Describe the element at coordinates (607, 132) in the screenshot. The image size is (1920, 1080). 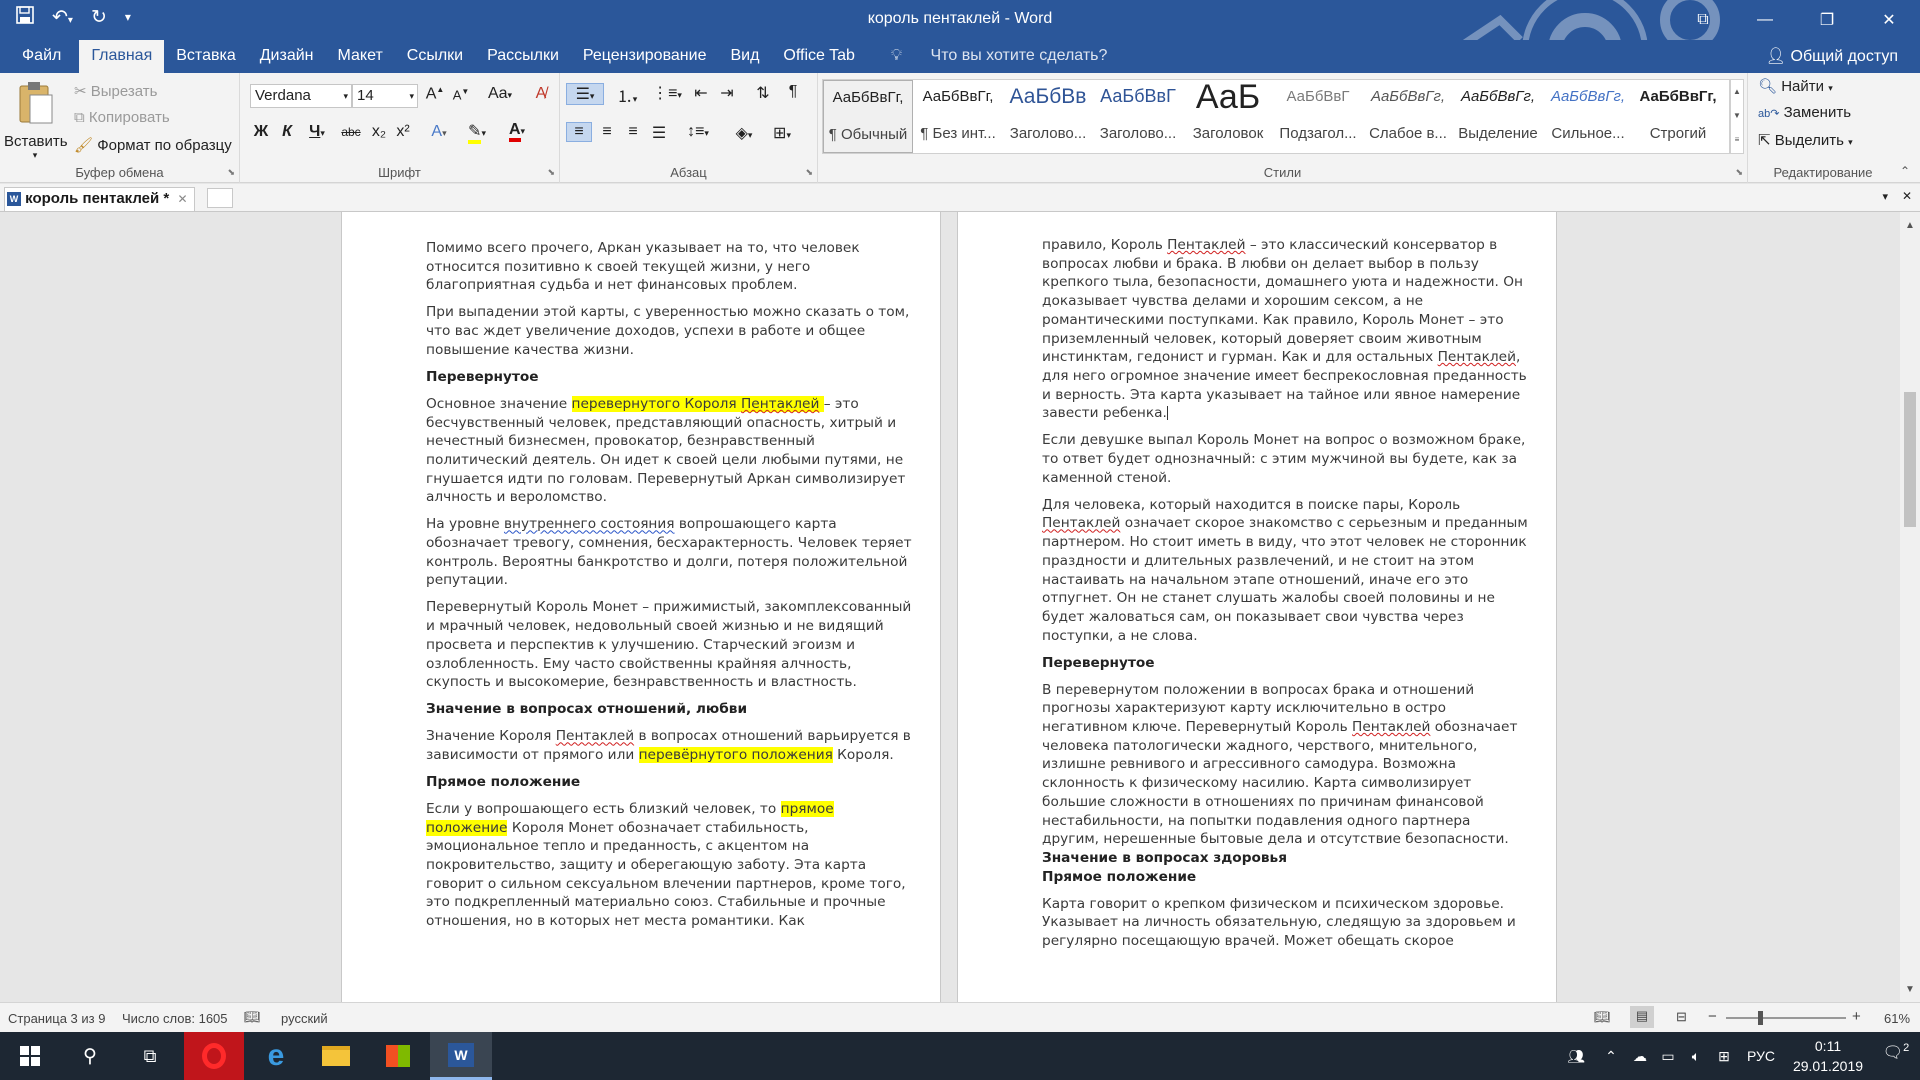
I see `align-center-button: ≡` at that location.